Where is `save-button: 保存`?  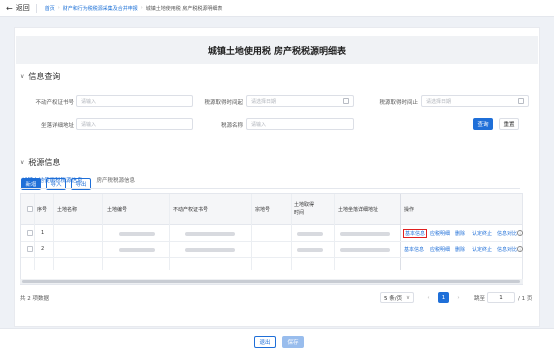 save-button: 保存 is located at coordinates (293, 342).